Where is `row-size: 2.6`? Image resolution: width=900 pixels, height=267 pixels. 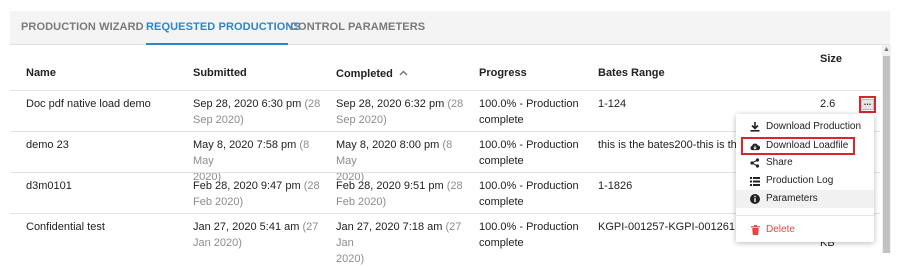
row-size: 2.6 is located at coordinates (828, 104).